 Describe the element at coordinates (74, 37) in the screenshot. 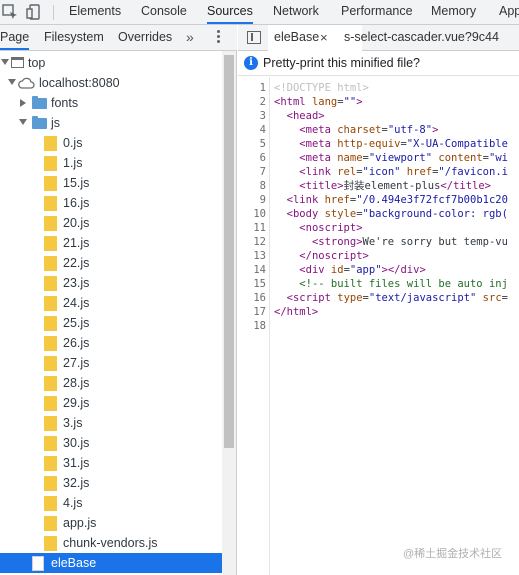

I see `tab-filesystem: Filesystem` at that location.